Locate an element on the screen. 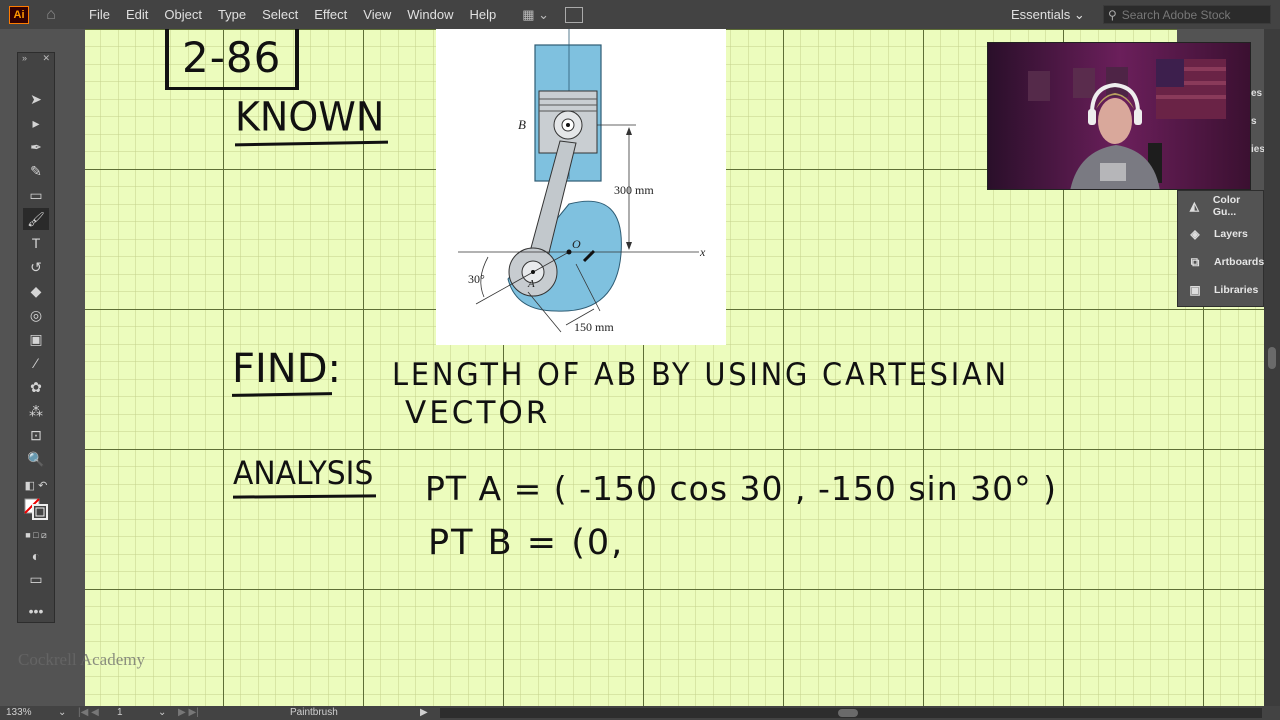 The width and height of the screenshot is (1280, 720). menu-object: Object is located at coordinates (183, 14).